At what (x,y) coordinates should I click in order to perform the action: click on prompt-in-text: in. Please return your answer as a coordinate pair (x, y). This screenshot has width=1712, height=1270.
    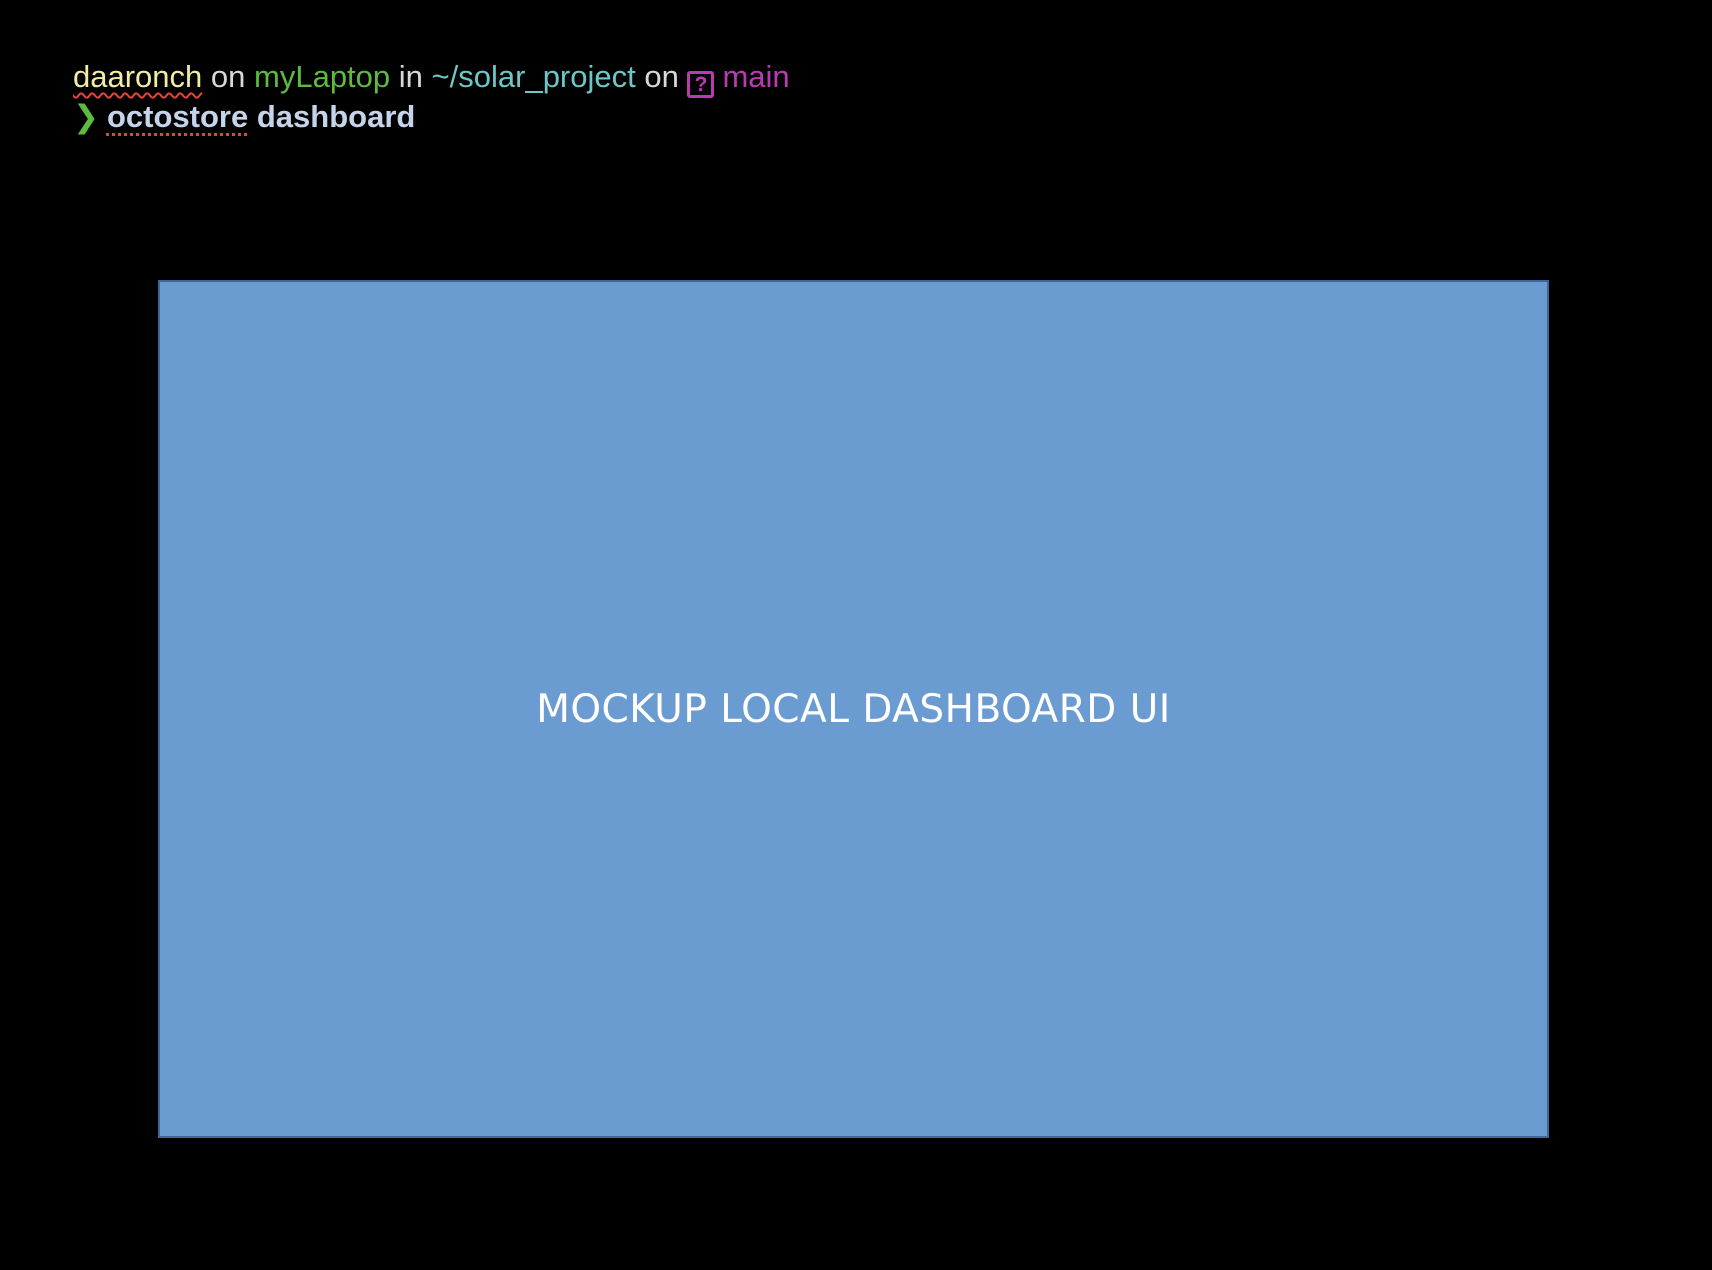
    Looking at the image, I should click on (410, 76).